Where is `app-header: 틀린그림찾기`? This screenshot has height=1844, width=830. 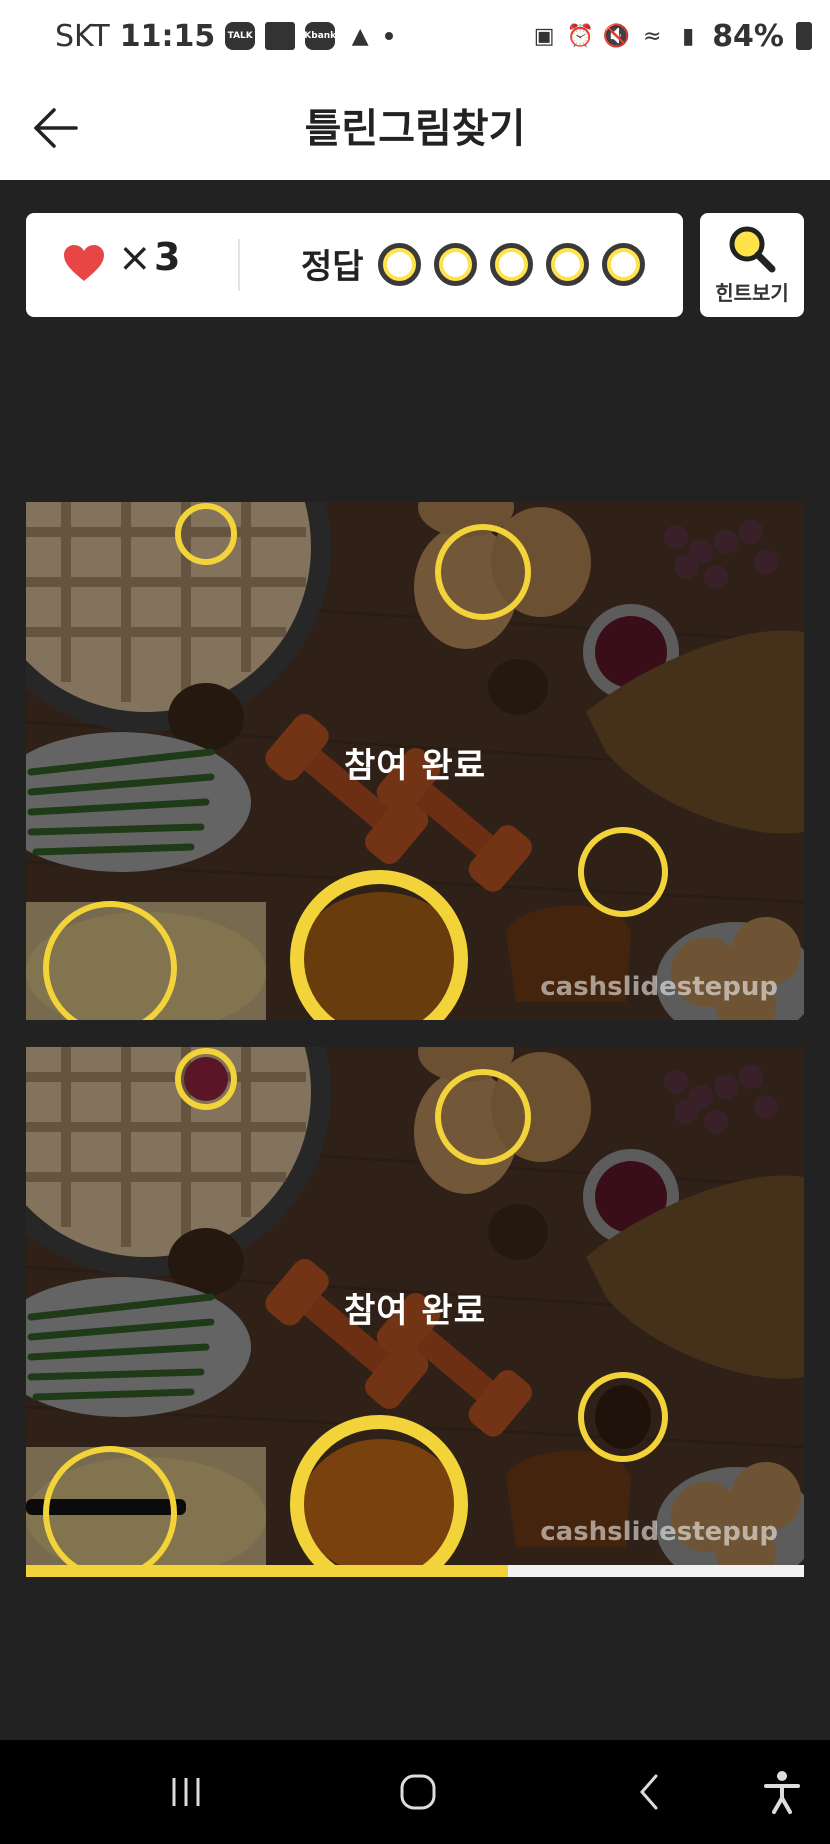
app-header: 틀린그림찾기 is located at coordinates (415, 126).